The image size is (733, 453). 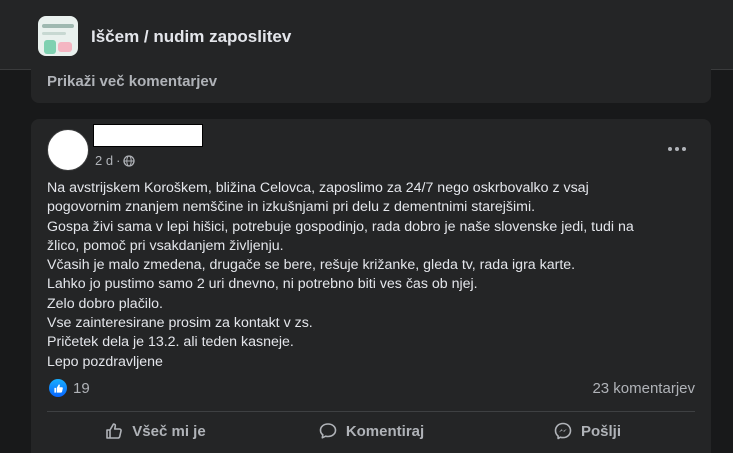 What do you see at coordinates (600, 431) in the screenshot?
I see `share-label: Pošlji` at bounding box center [600, 431].